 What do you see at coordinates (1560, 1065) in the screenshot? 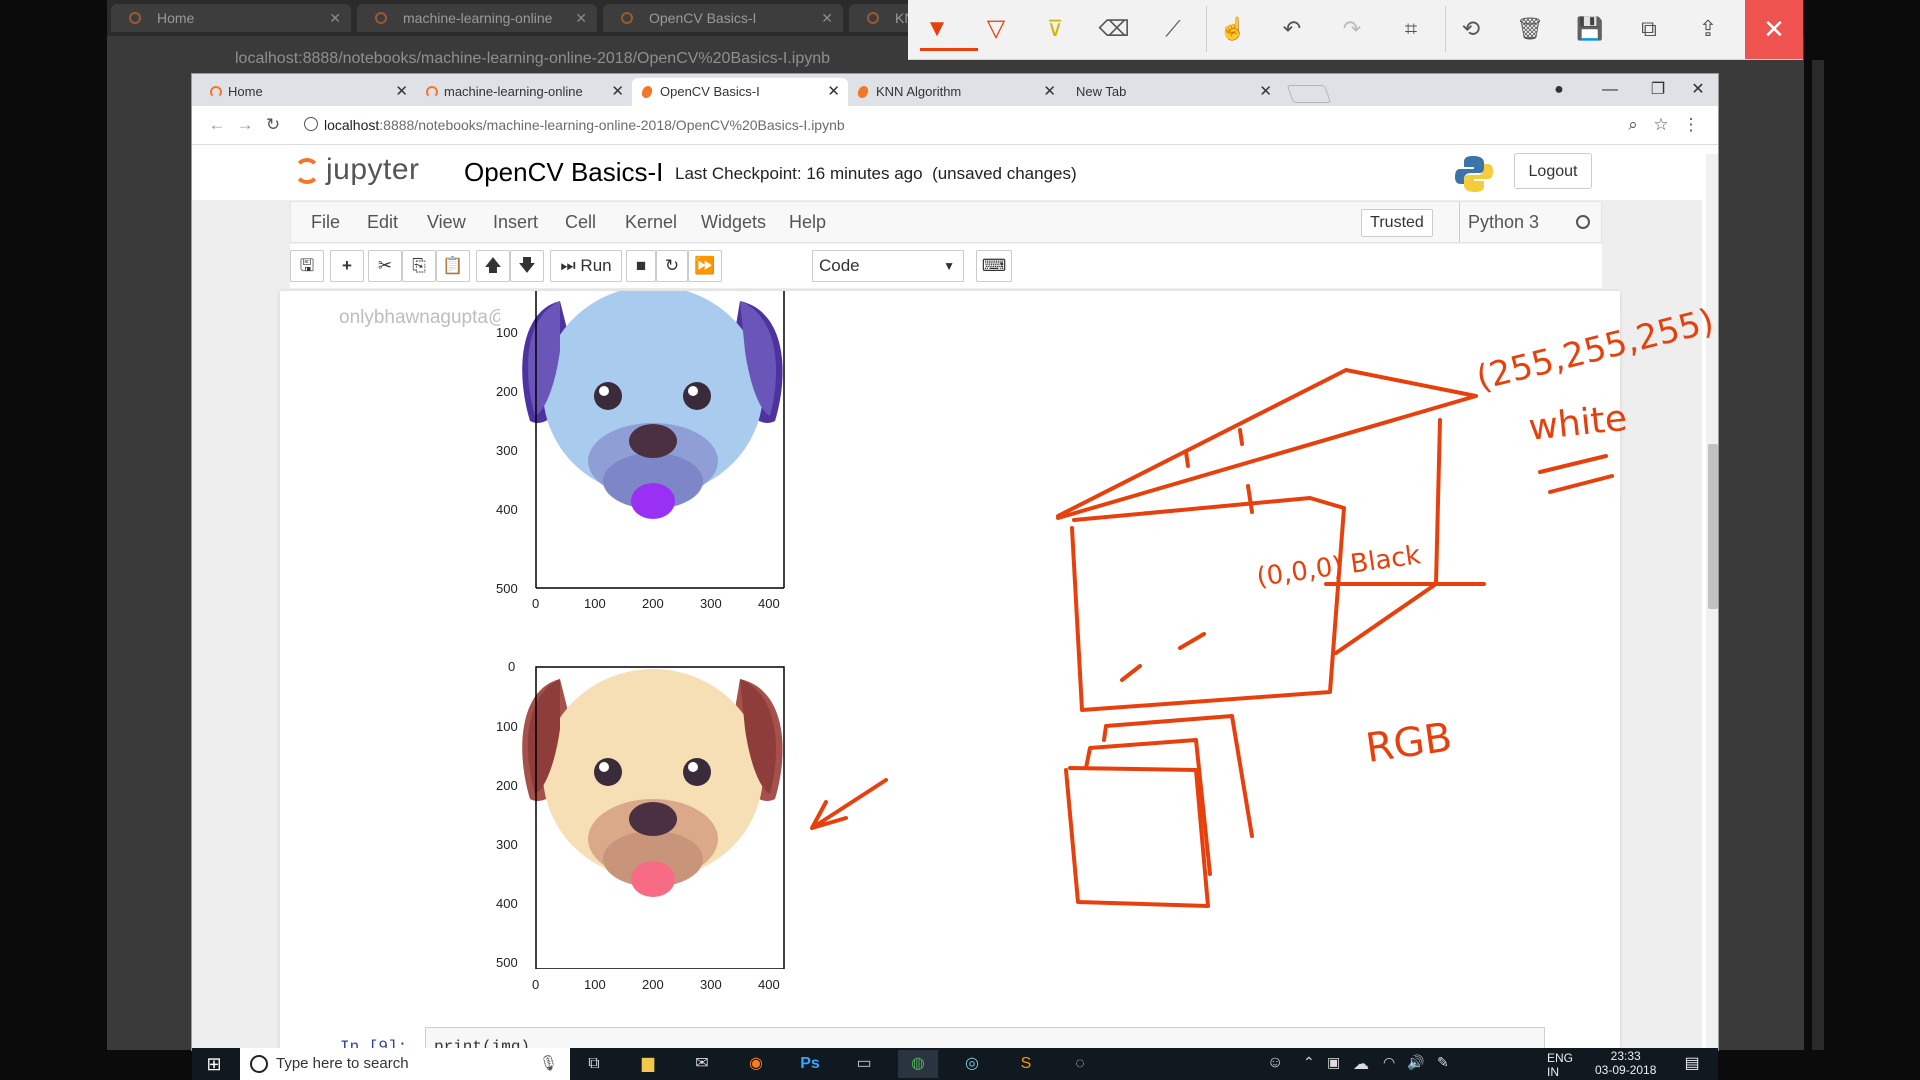
I see `input-language: ENG IN` at bounding box center [1560, 1065].